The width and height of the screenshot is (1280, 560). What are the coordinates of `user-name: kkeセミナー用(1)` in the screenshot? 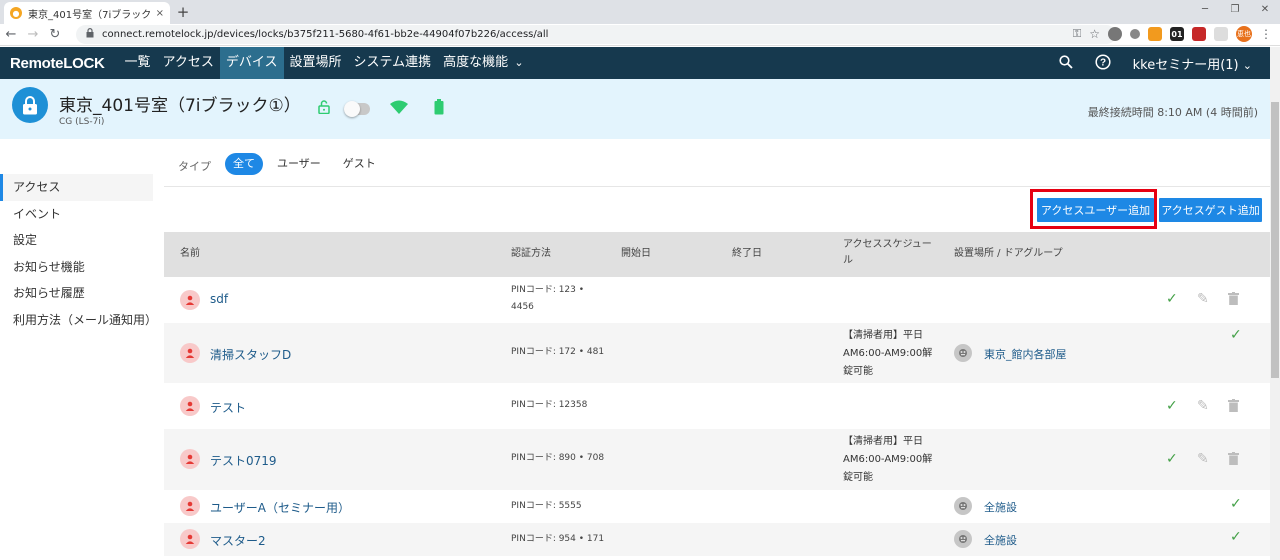 It's located at (1185, 65).